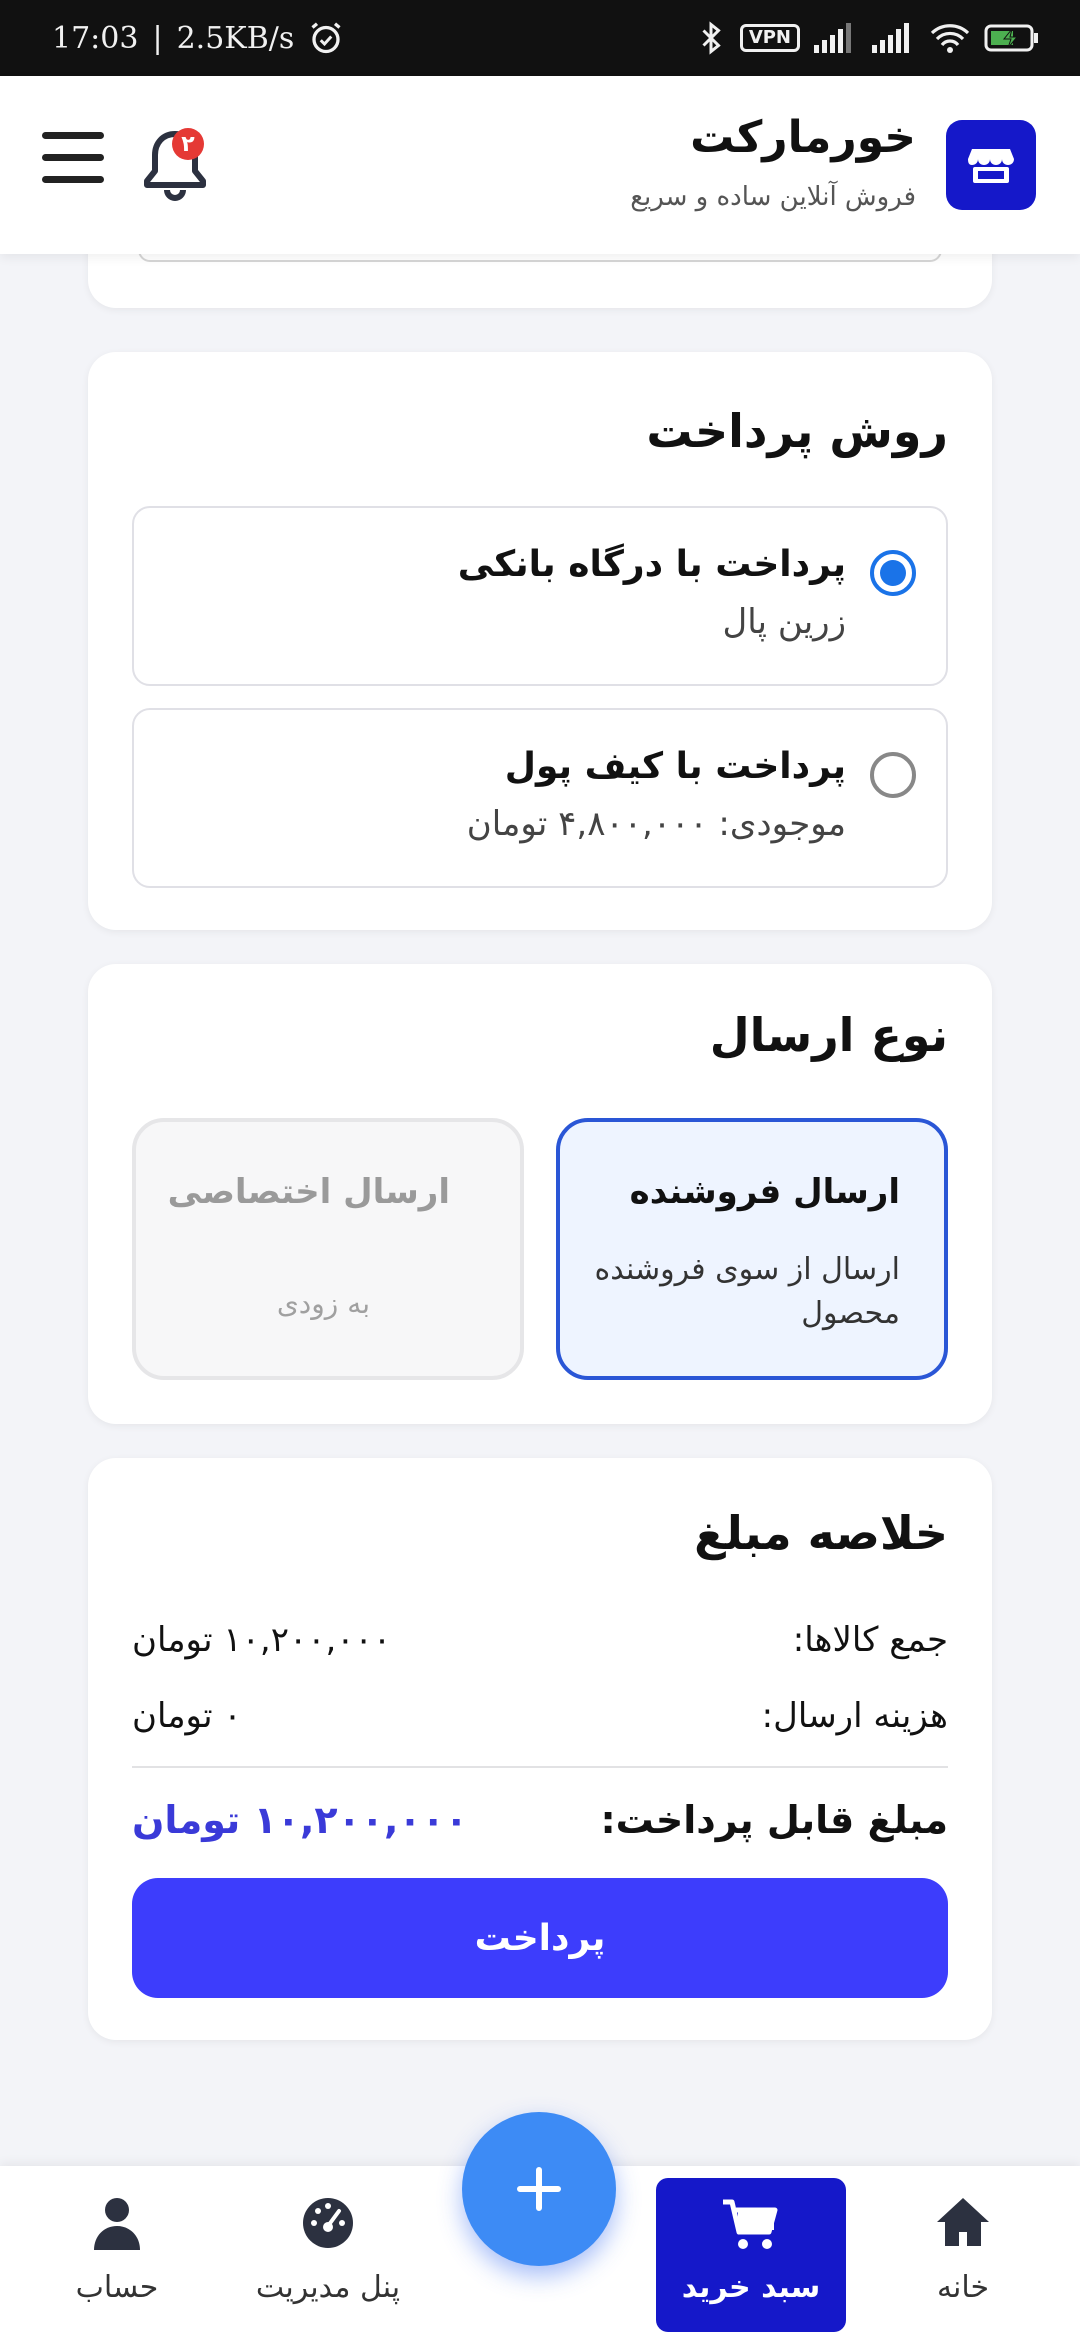 This screenshot has width=1080, height=2340. Describe the element at coordinates (832, 38) in the screenshot. I see `signal-icon` at that location.